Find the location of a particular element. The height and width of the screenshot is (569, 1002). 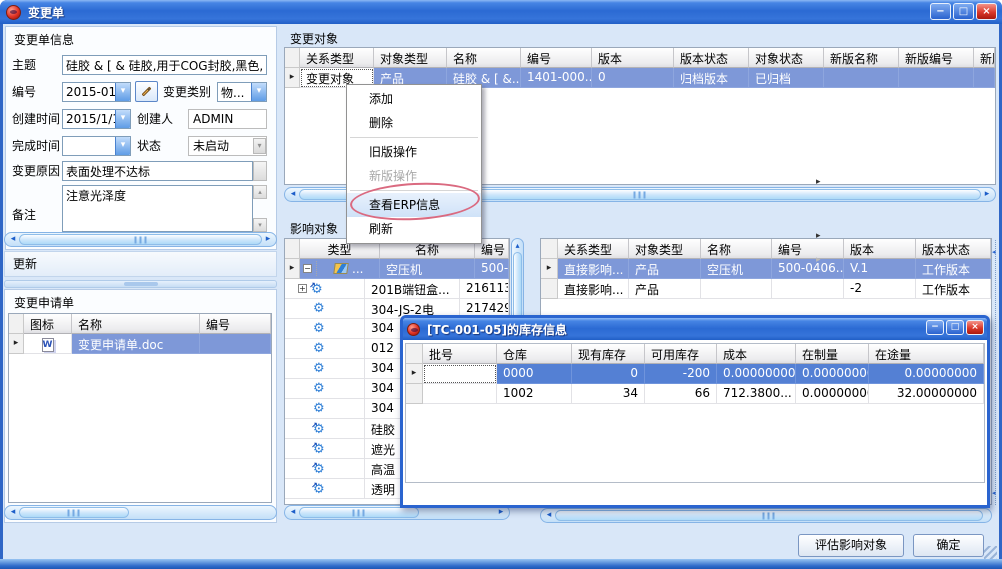

cell-new-name is located at coordinates (861, 78).